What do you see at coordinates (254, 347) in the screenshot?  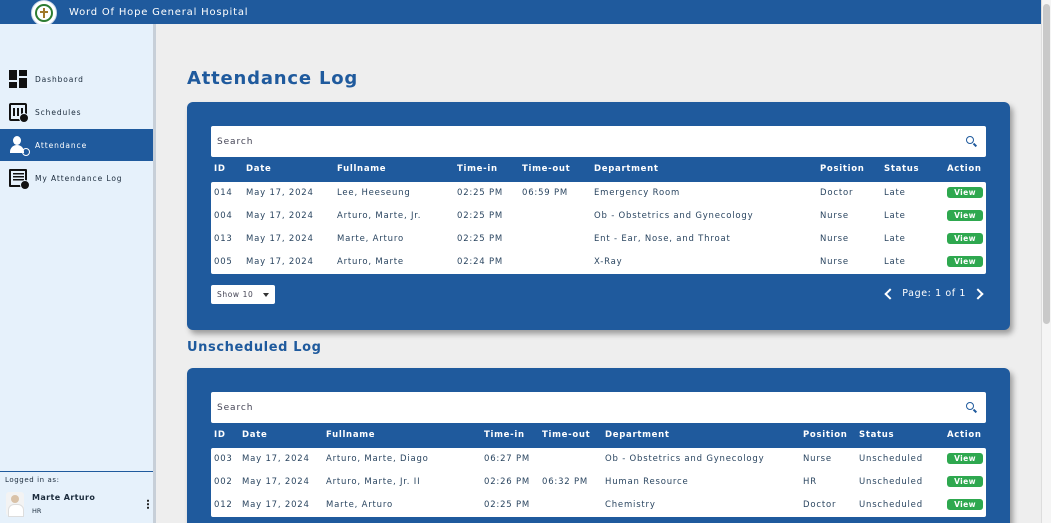 I see `section-title-unscheduled: Unscheduled Log` at bounding box center [254, 347].